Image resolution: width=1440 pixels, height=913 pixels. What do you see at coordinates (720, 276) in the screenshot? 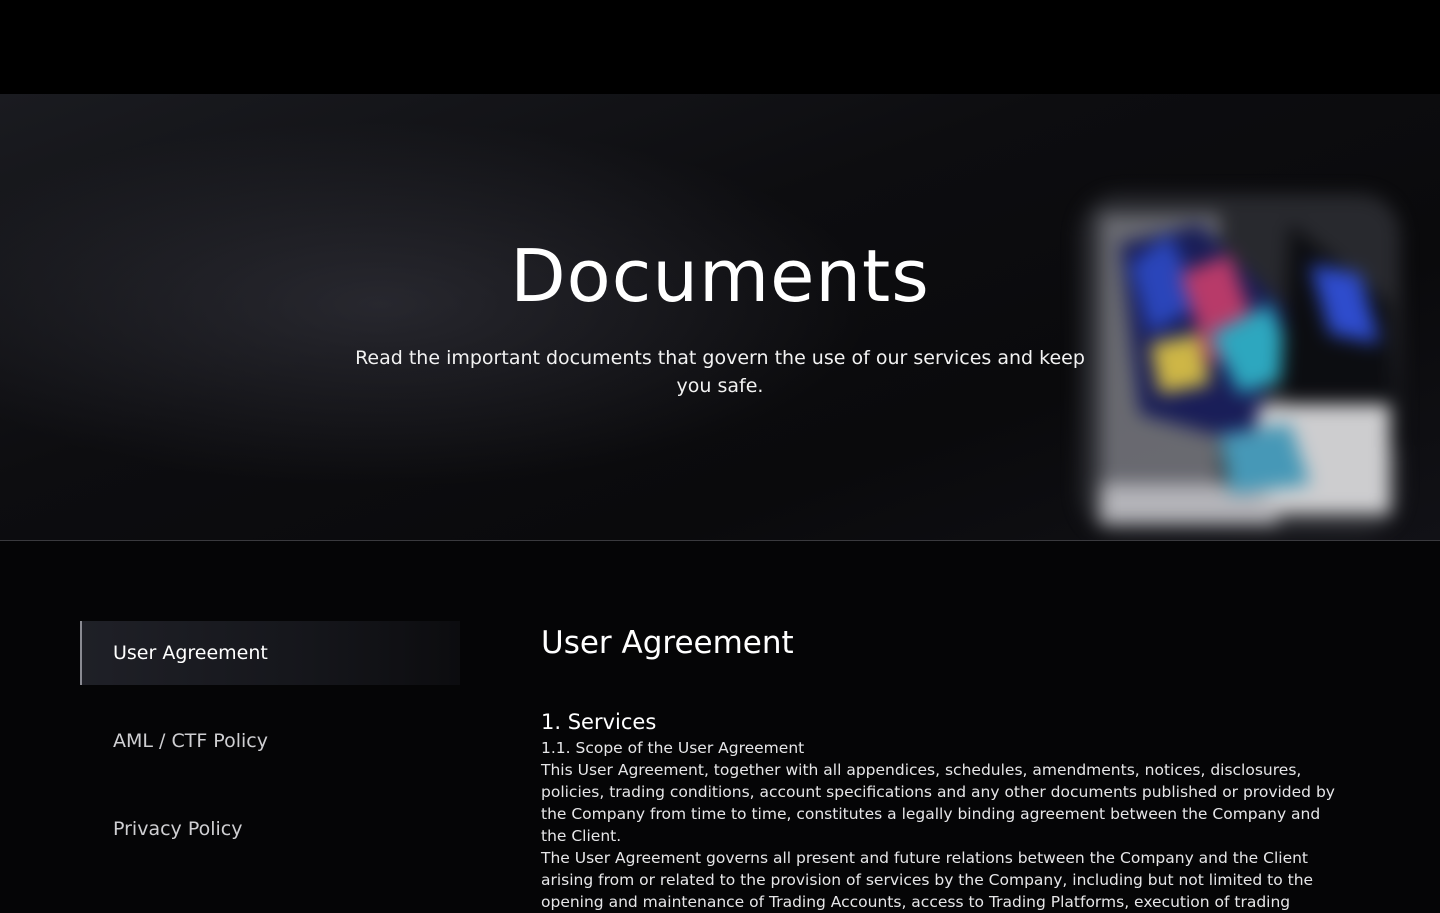
I see `page-title: Documents` at bounding box center [720, 276].